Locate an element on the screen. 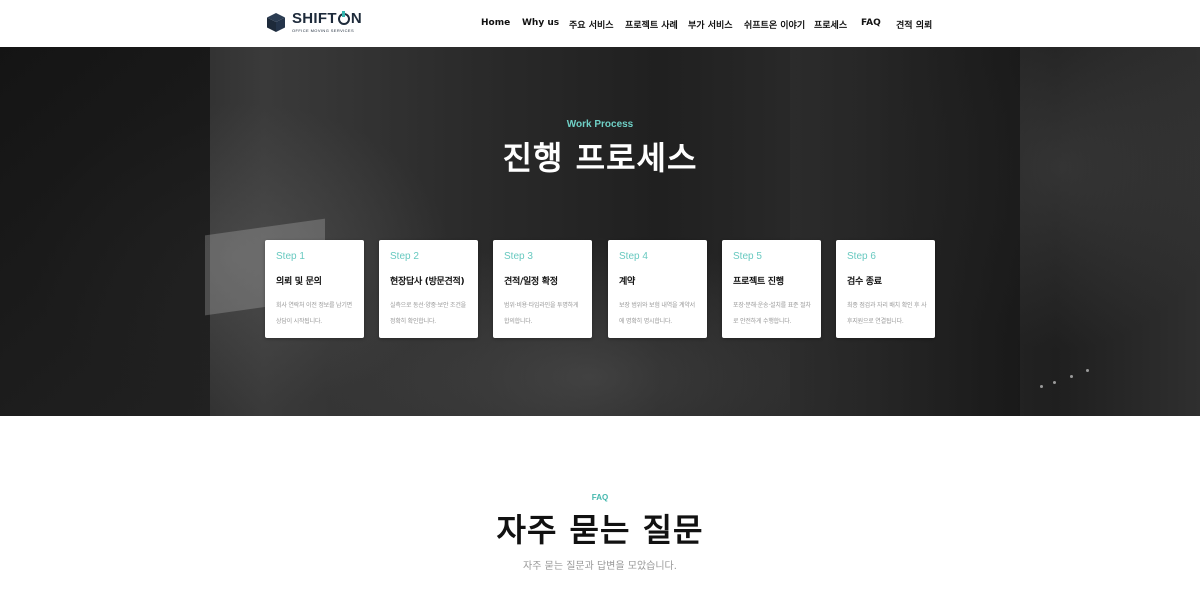 This screenshot has height=607, width=1200. step-title: 현장답사 (방문견적) is located at coordinates (427, 282).